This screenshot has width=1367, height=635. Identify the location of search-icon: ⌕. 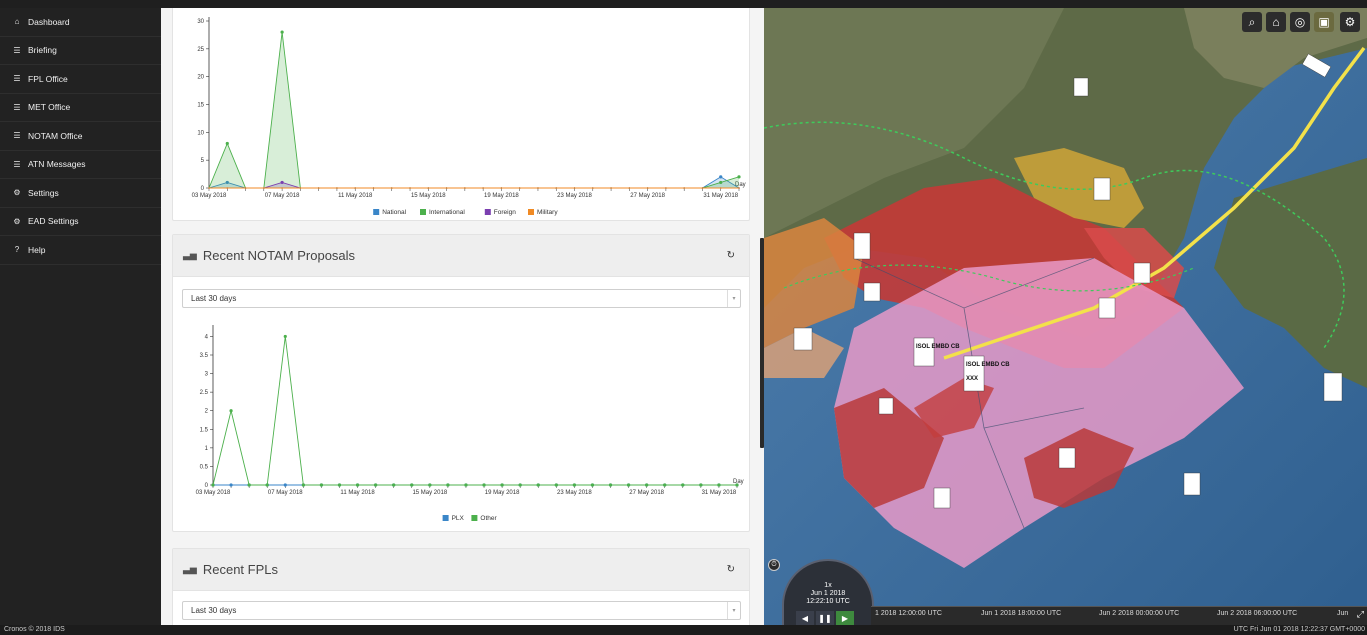
(1252, 22).